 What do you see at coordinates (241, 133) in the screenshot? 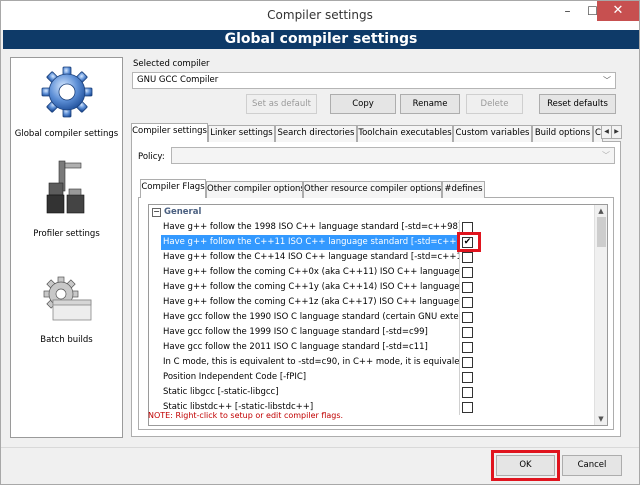
I see `tab-linker-settings: Linker settings` at bounding box center [241, 133].